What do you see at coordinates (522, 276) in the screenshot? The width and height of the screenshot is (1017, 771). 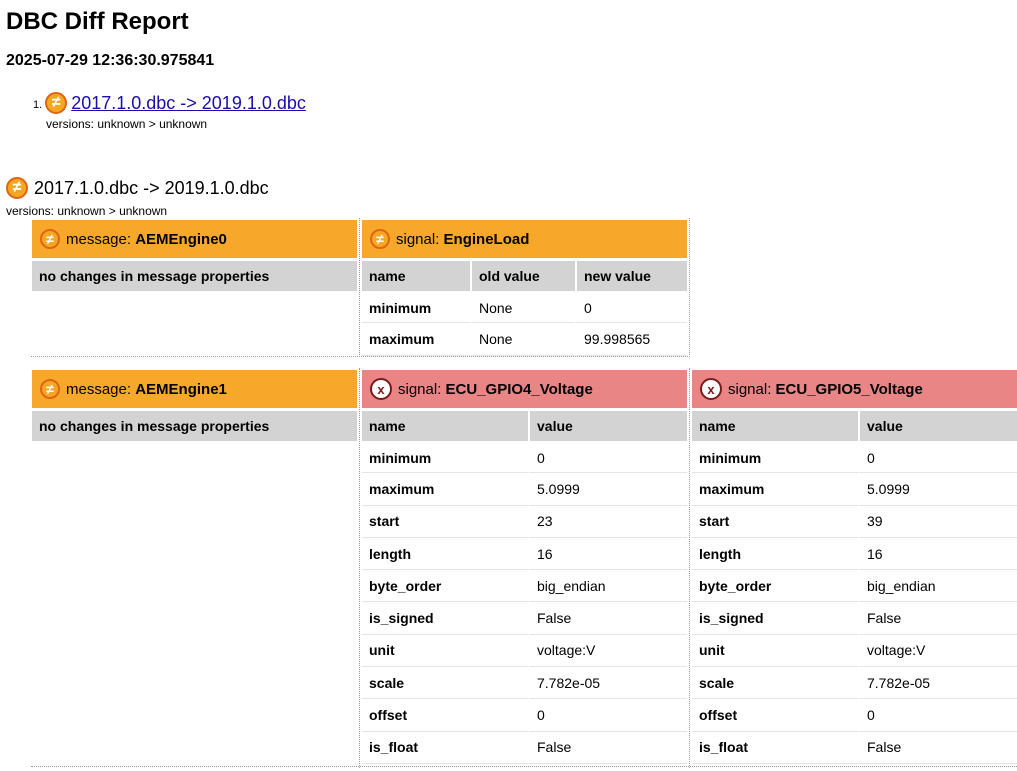 I see `column-header-old-value: old value` at bounding box center [522, 276].